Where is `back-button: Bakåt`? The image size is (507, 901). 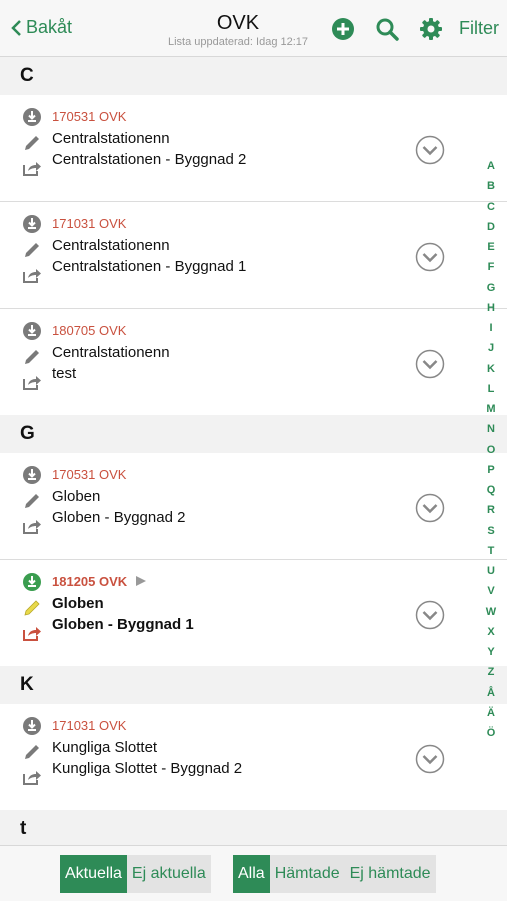
back-button: Bakåt is located at coordinates (41, 27).